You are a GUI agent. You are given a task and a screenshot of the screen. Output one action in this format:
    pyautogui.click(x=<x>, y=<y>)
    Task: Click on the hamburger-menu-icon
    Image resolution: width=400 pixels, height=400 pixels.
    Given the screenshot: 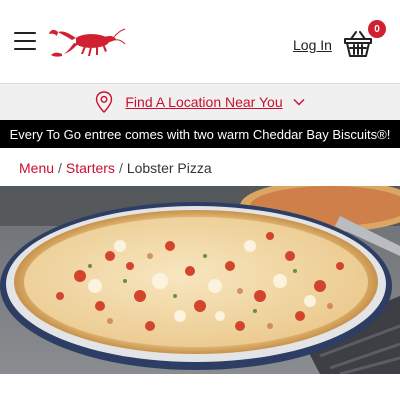 What is the action you would take?
    pyautogui.click(x=25, y=41)
    